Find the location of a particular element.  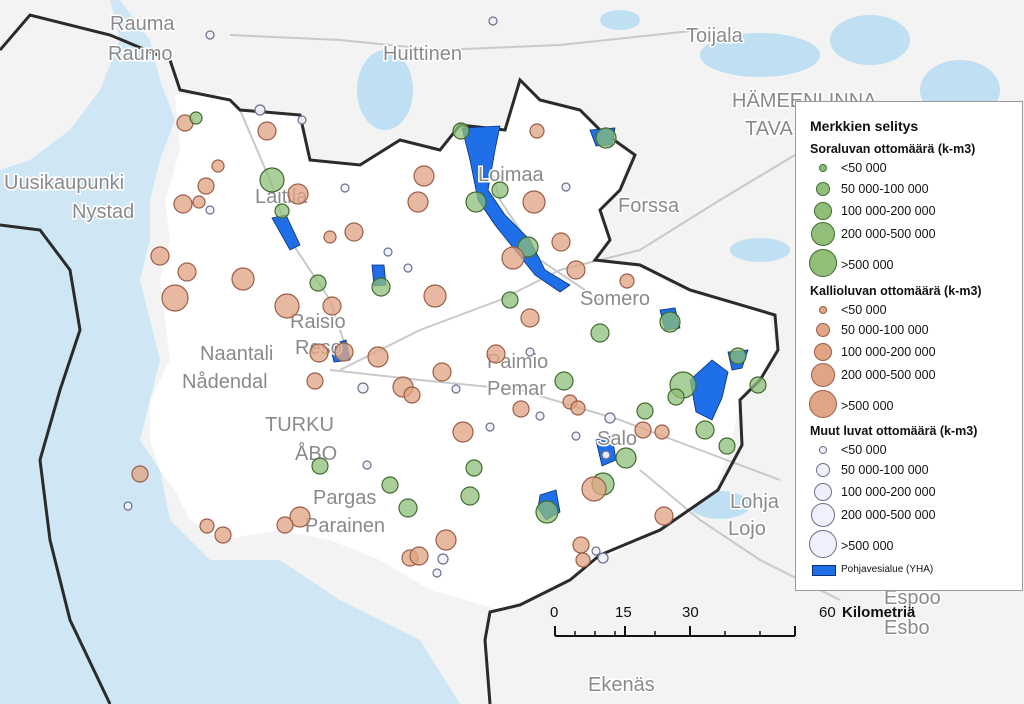

legend-item: 200 000-500 000 is located at coordinates (910, 376).